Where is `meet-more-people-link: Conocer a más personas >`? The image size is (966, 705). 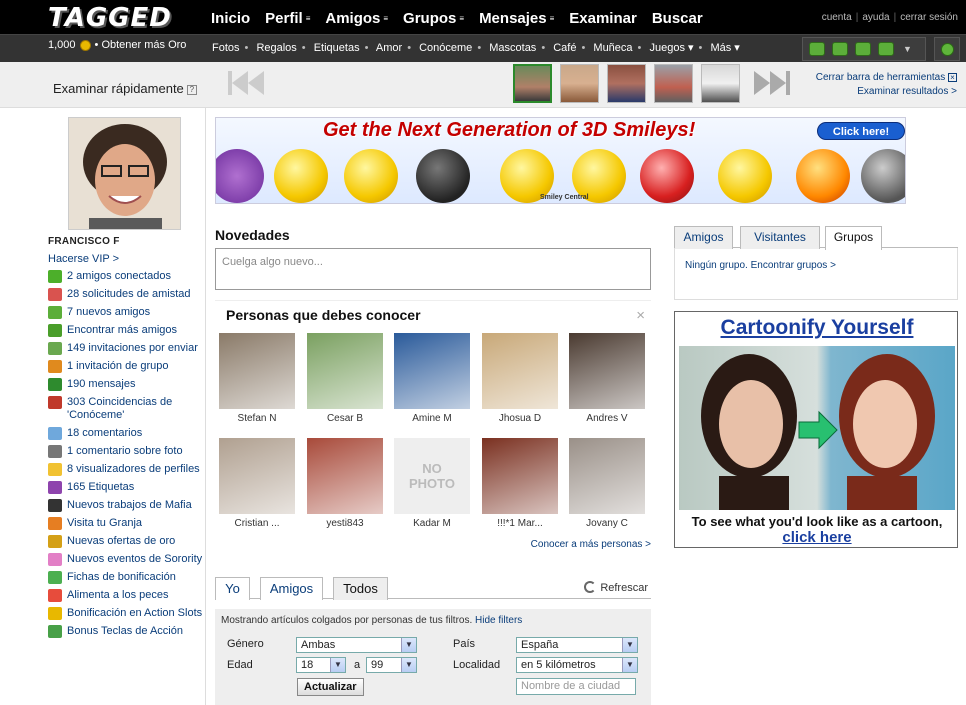
meet-more-people-link: Conocer a más personas > is located at coordinates (591, 544).